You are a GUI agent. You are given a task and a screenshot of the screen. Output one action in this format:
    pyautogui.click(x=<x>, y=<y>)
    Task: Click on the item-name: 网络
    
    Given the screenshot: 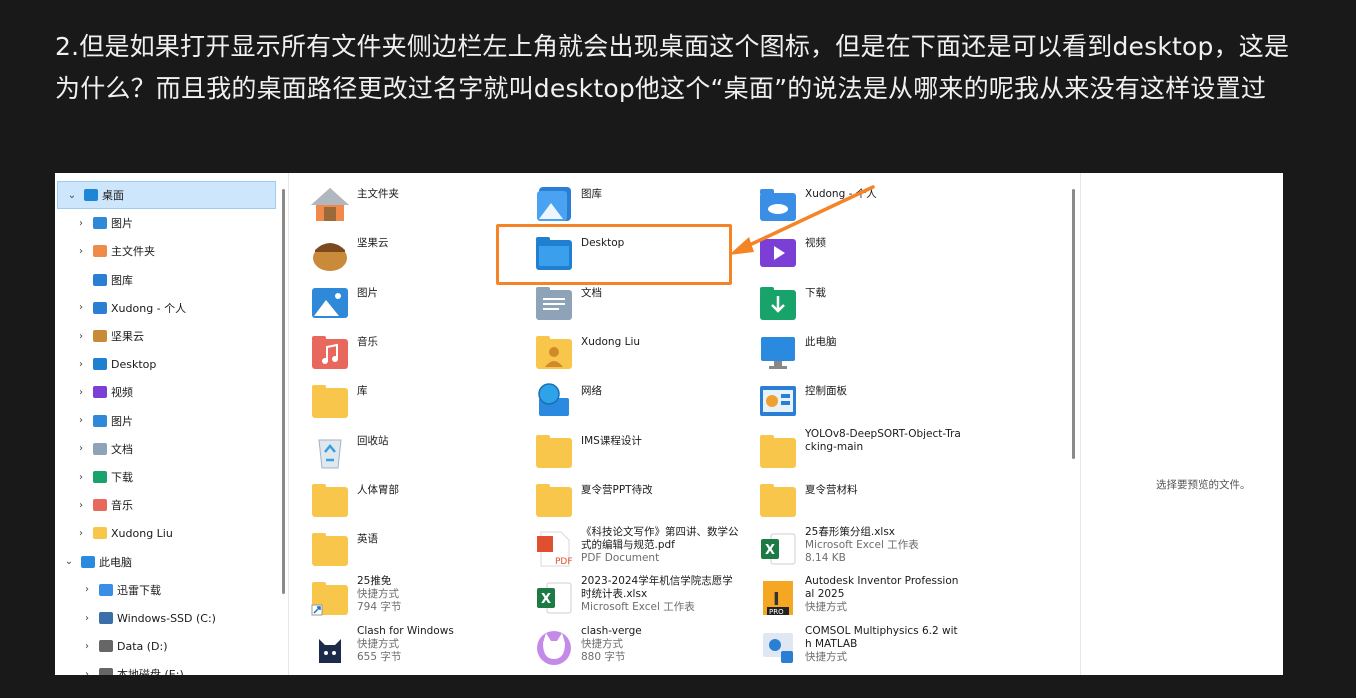 What is the action you would take?
    pyautogui.click(x=591, y=391)
    